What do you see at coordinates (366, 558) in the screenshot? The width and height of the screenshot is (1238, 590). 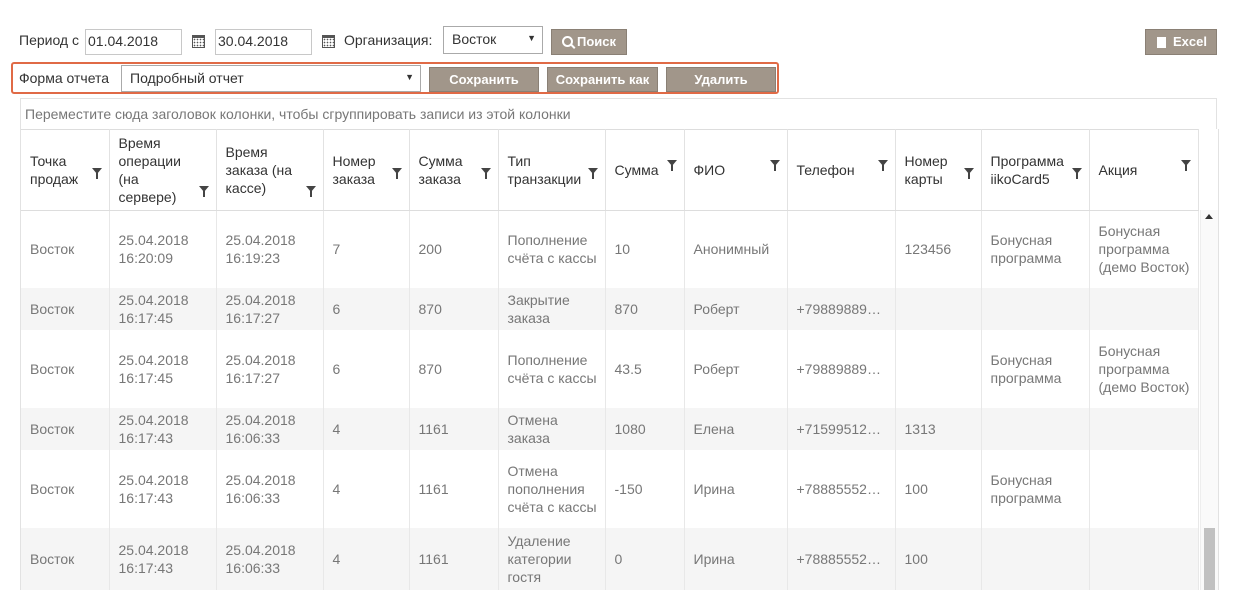 I see `table-cell: 4` at bounding box center [366, 558].